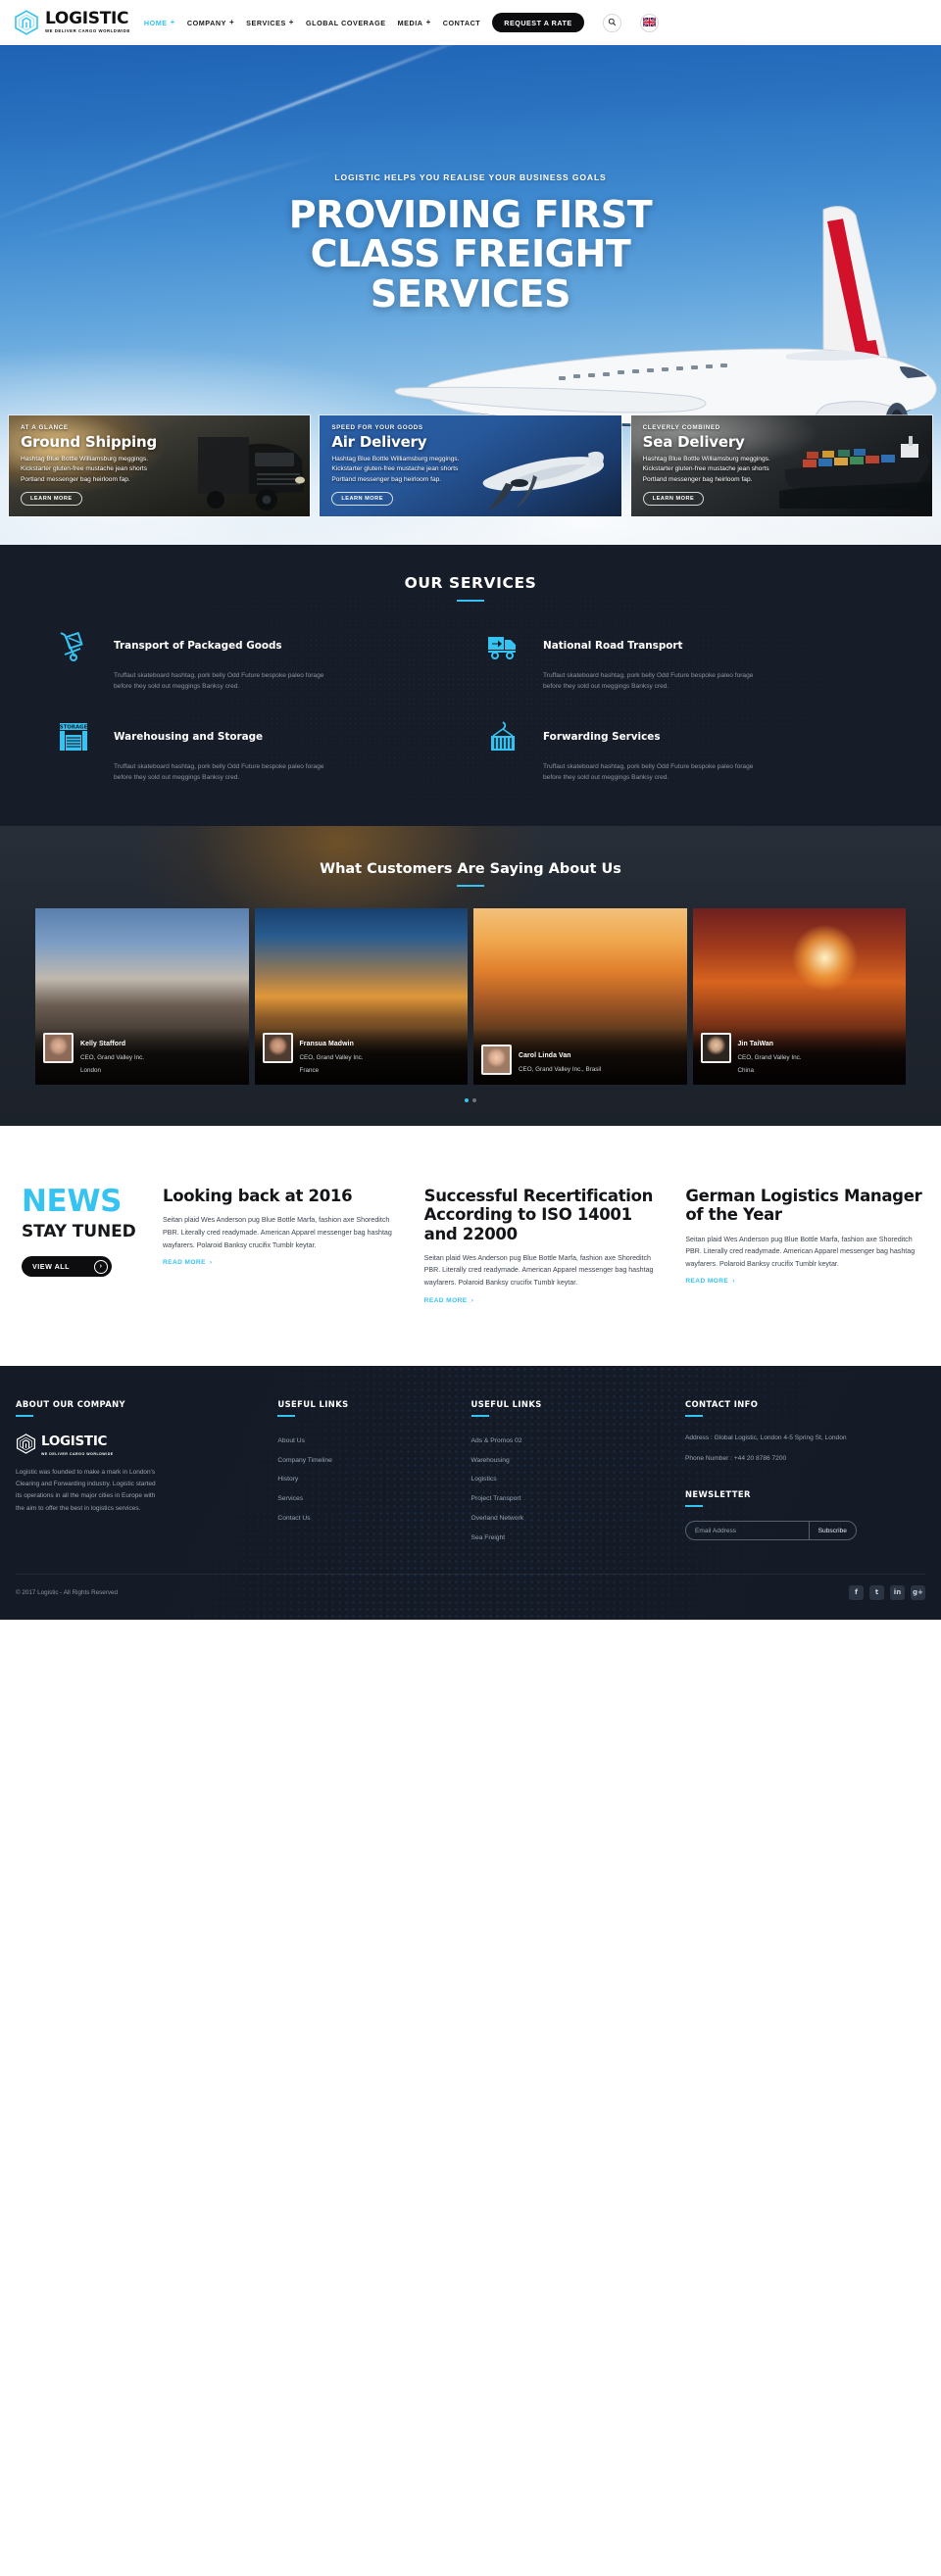 Image resolution: width=941 pixels, height=2576 pixels. What do you see at coordinates (366, 1442) in the screenshot?
I see `footer-link-about-us: About Us` at bounding box center [366, 1442].